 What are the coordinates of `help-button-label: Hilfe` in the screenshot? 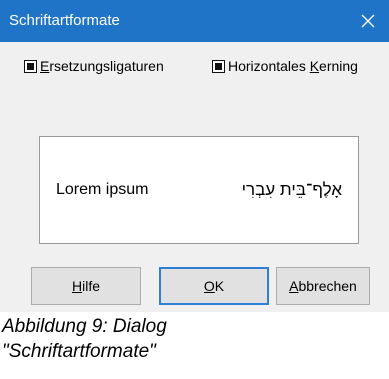 It's located at (86, 286).